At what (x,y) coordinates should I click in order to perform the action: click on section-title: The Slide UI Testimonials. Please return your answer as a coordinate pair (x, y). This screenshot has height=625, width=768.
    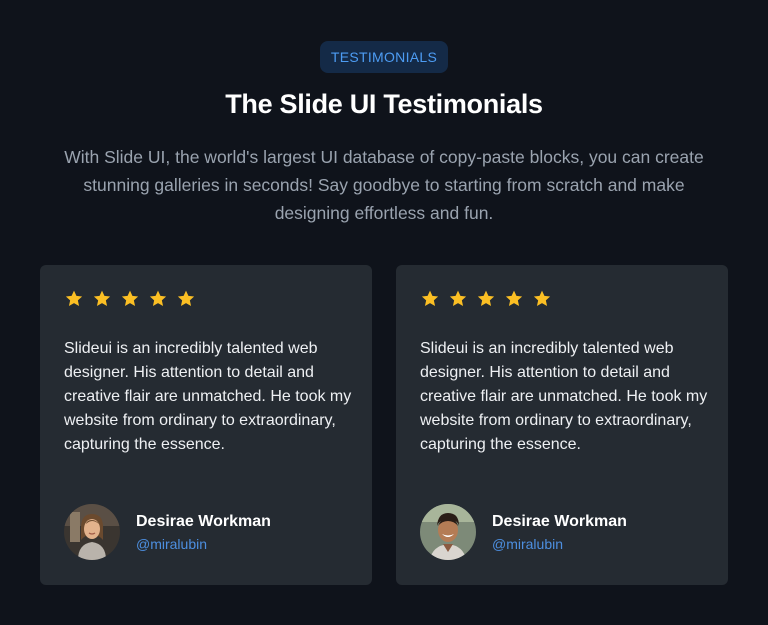
    Looking at the image, I should click on (384, 104).